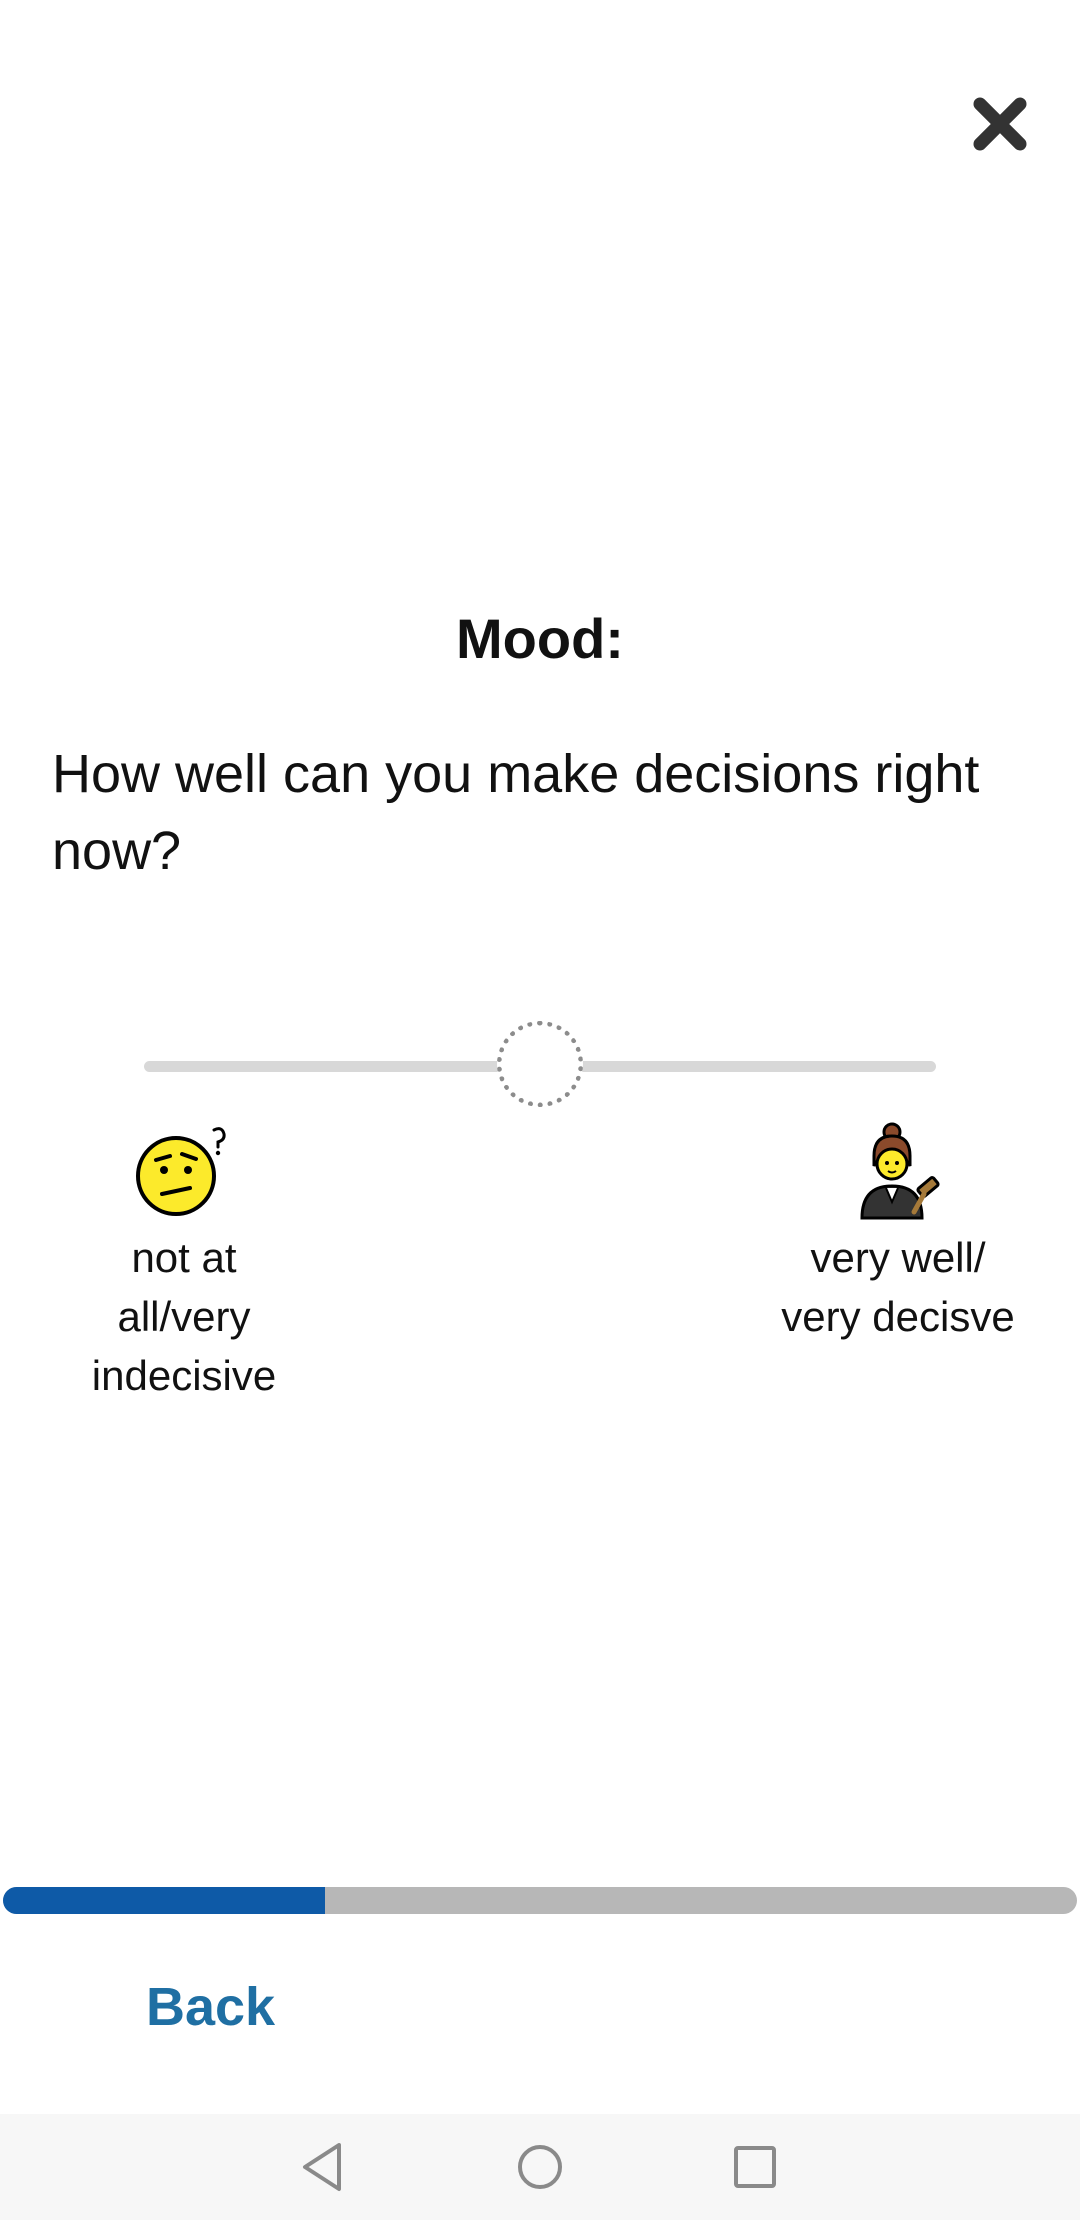 The height and width of the screenshot is (2220, 1080). What do you see at coordinates (898, 1257) in the screenshot?
I see `right-anchor-line-1: very well/` at bounding box center [898, 1257].